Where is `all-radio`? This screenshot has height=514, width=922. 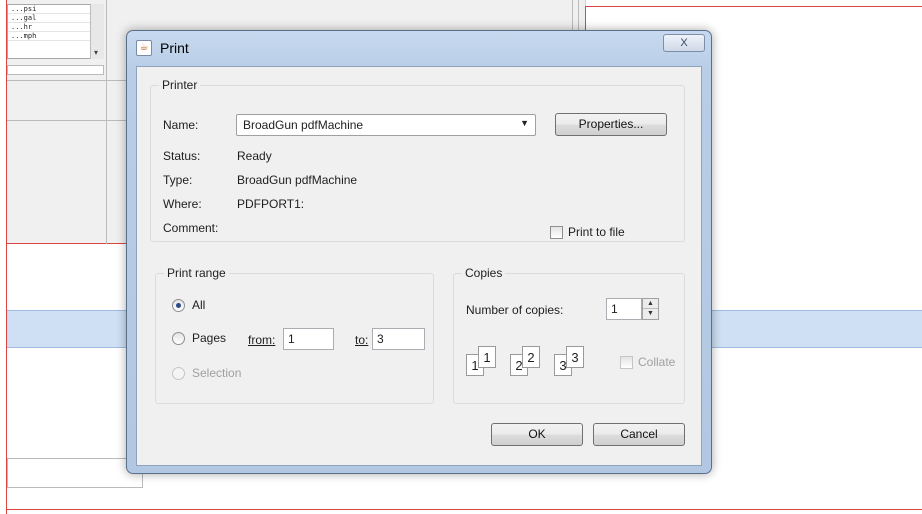 all-radio is located at coordinates (178, 305).